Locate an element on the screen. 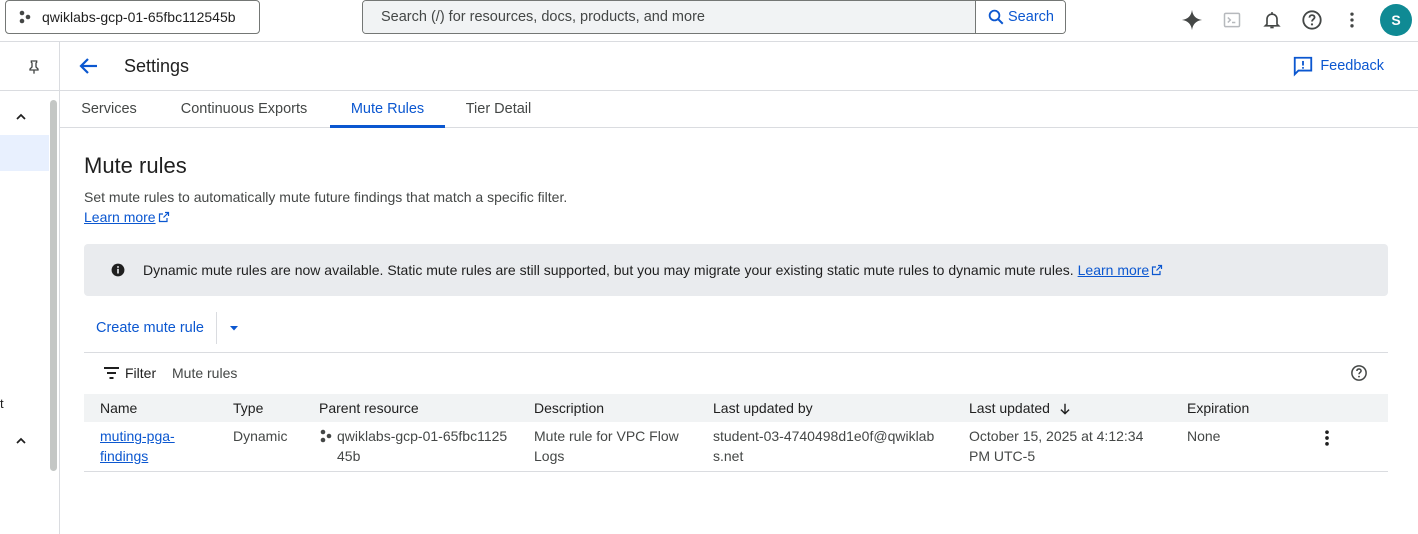 The image size is (1418, 534). sort-descending-icon is located at coordinates (1065, 409).